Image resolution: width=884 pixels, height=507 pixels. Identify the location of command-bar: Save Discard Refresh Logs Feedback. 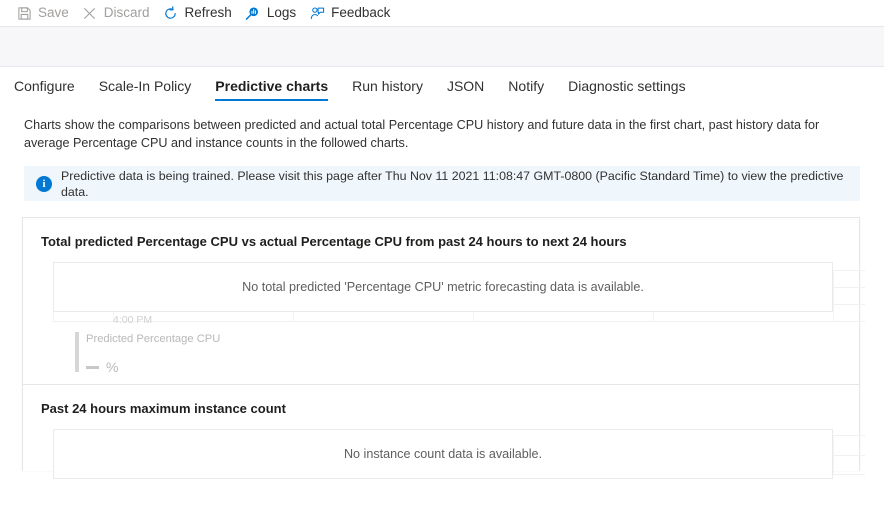
(442, 13).